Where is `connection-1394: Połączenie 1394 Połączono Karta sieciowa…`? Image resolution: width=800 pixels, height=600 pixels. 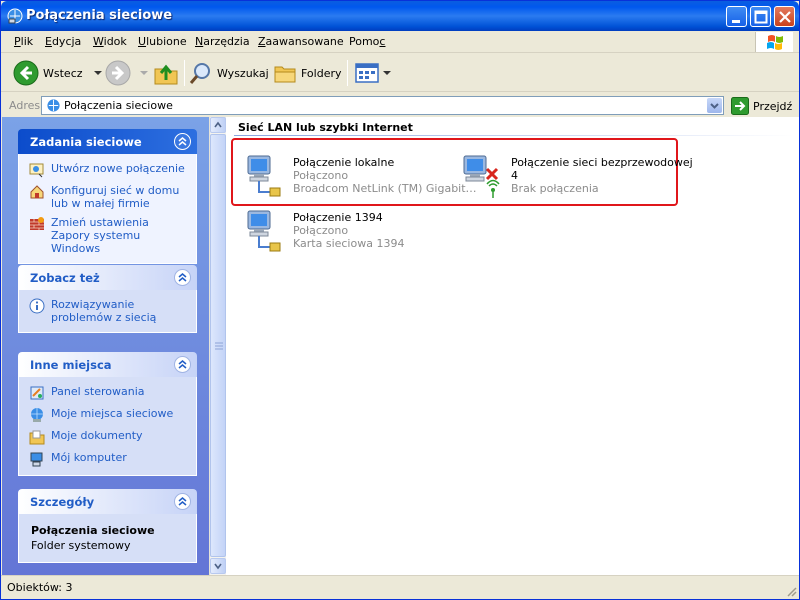 connection-1394: Połączenie 1394 Połączono Karta sieciowa… is located at coordinates (326, 231).